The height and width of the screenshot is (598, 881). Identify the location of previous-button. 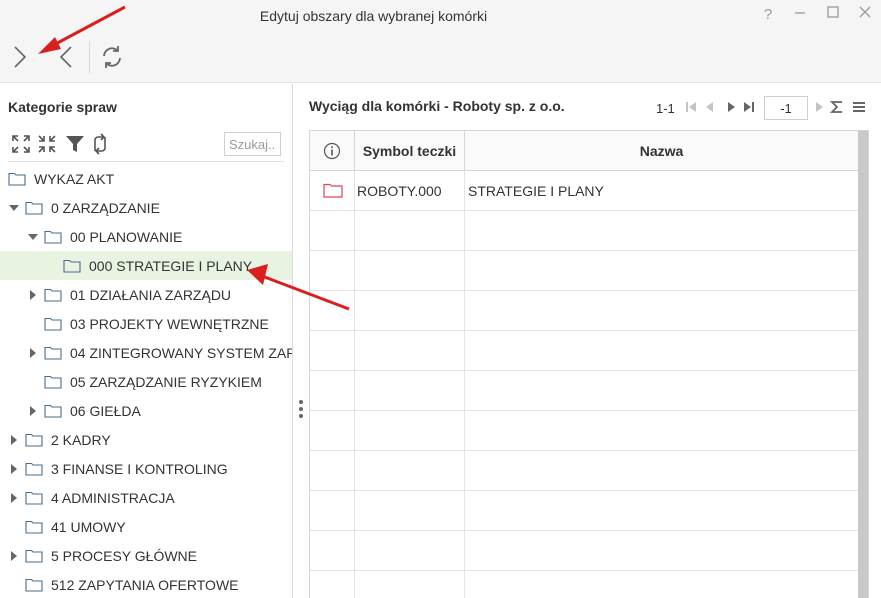
(66, 57).